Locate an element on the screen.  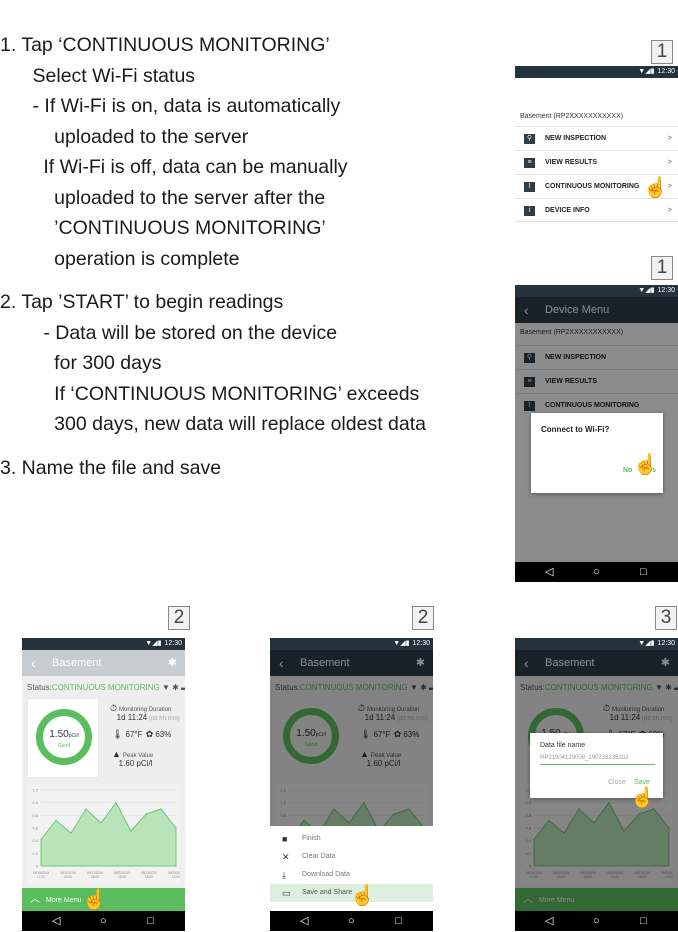
status-value: CONTINUOUS MONITORING is located at coordinates (105, 687).